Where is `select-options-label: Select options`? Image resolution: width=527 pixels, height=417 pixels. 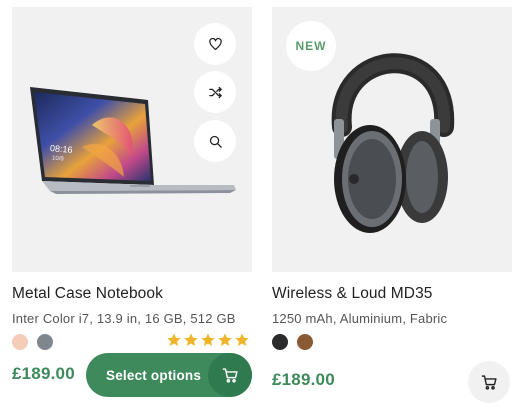
select-options-label: Select options is located at coordinates (154, 375).